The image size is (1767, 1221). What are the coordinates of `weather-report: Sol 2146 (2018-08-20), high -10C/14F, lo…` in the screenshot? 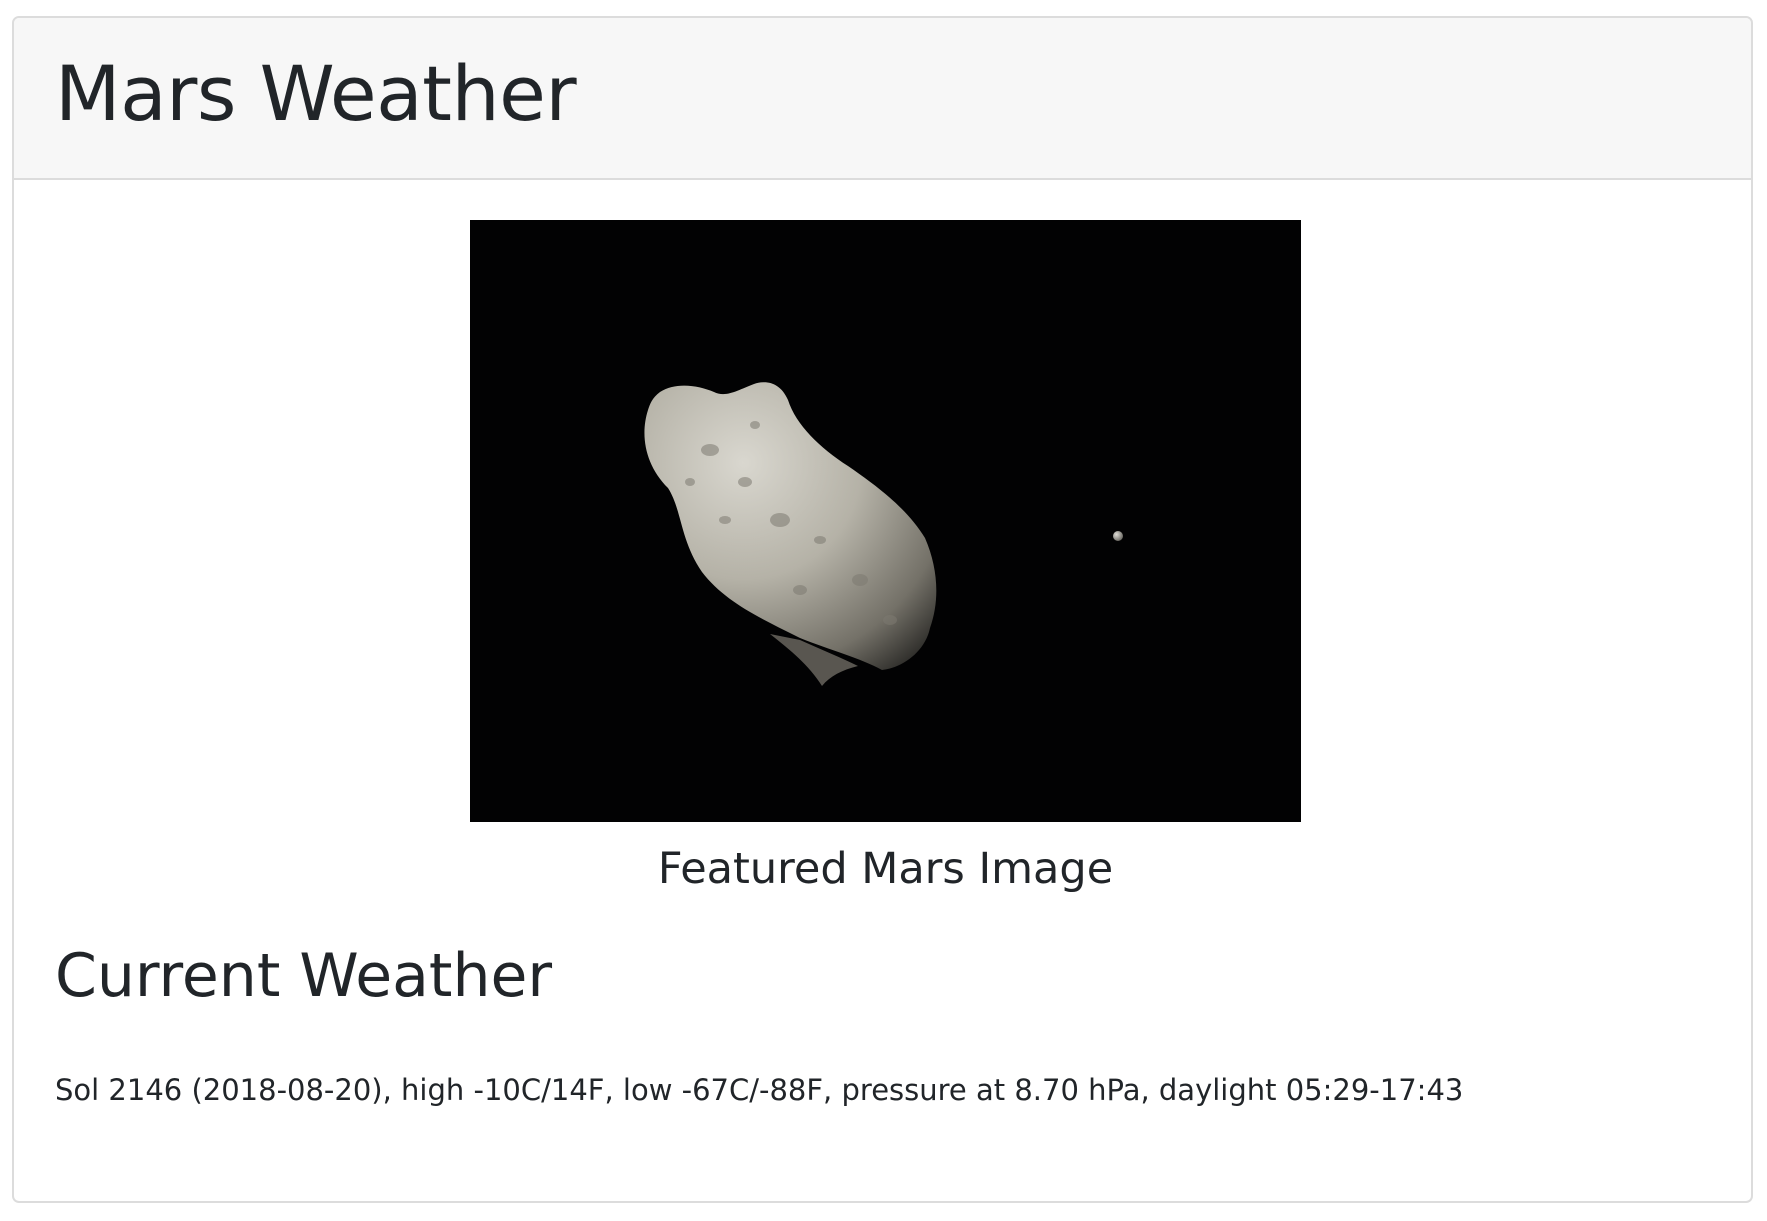 It's located at (759, 1090).